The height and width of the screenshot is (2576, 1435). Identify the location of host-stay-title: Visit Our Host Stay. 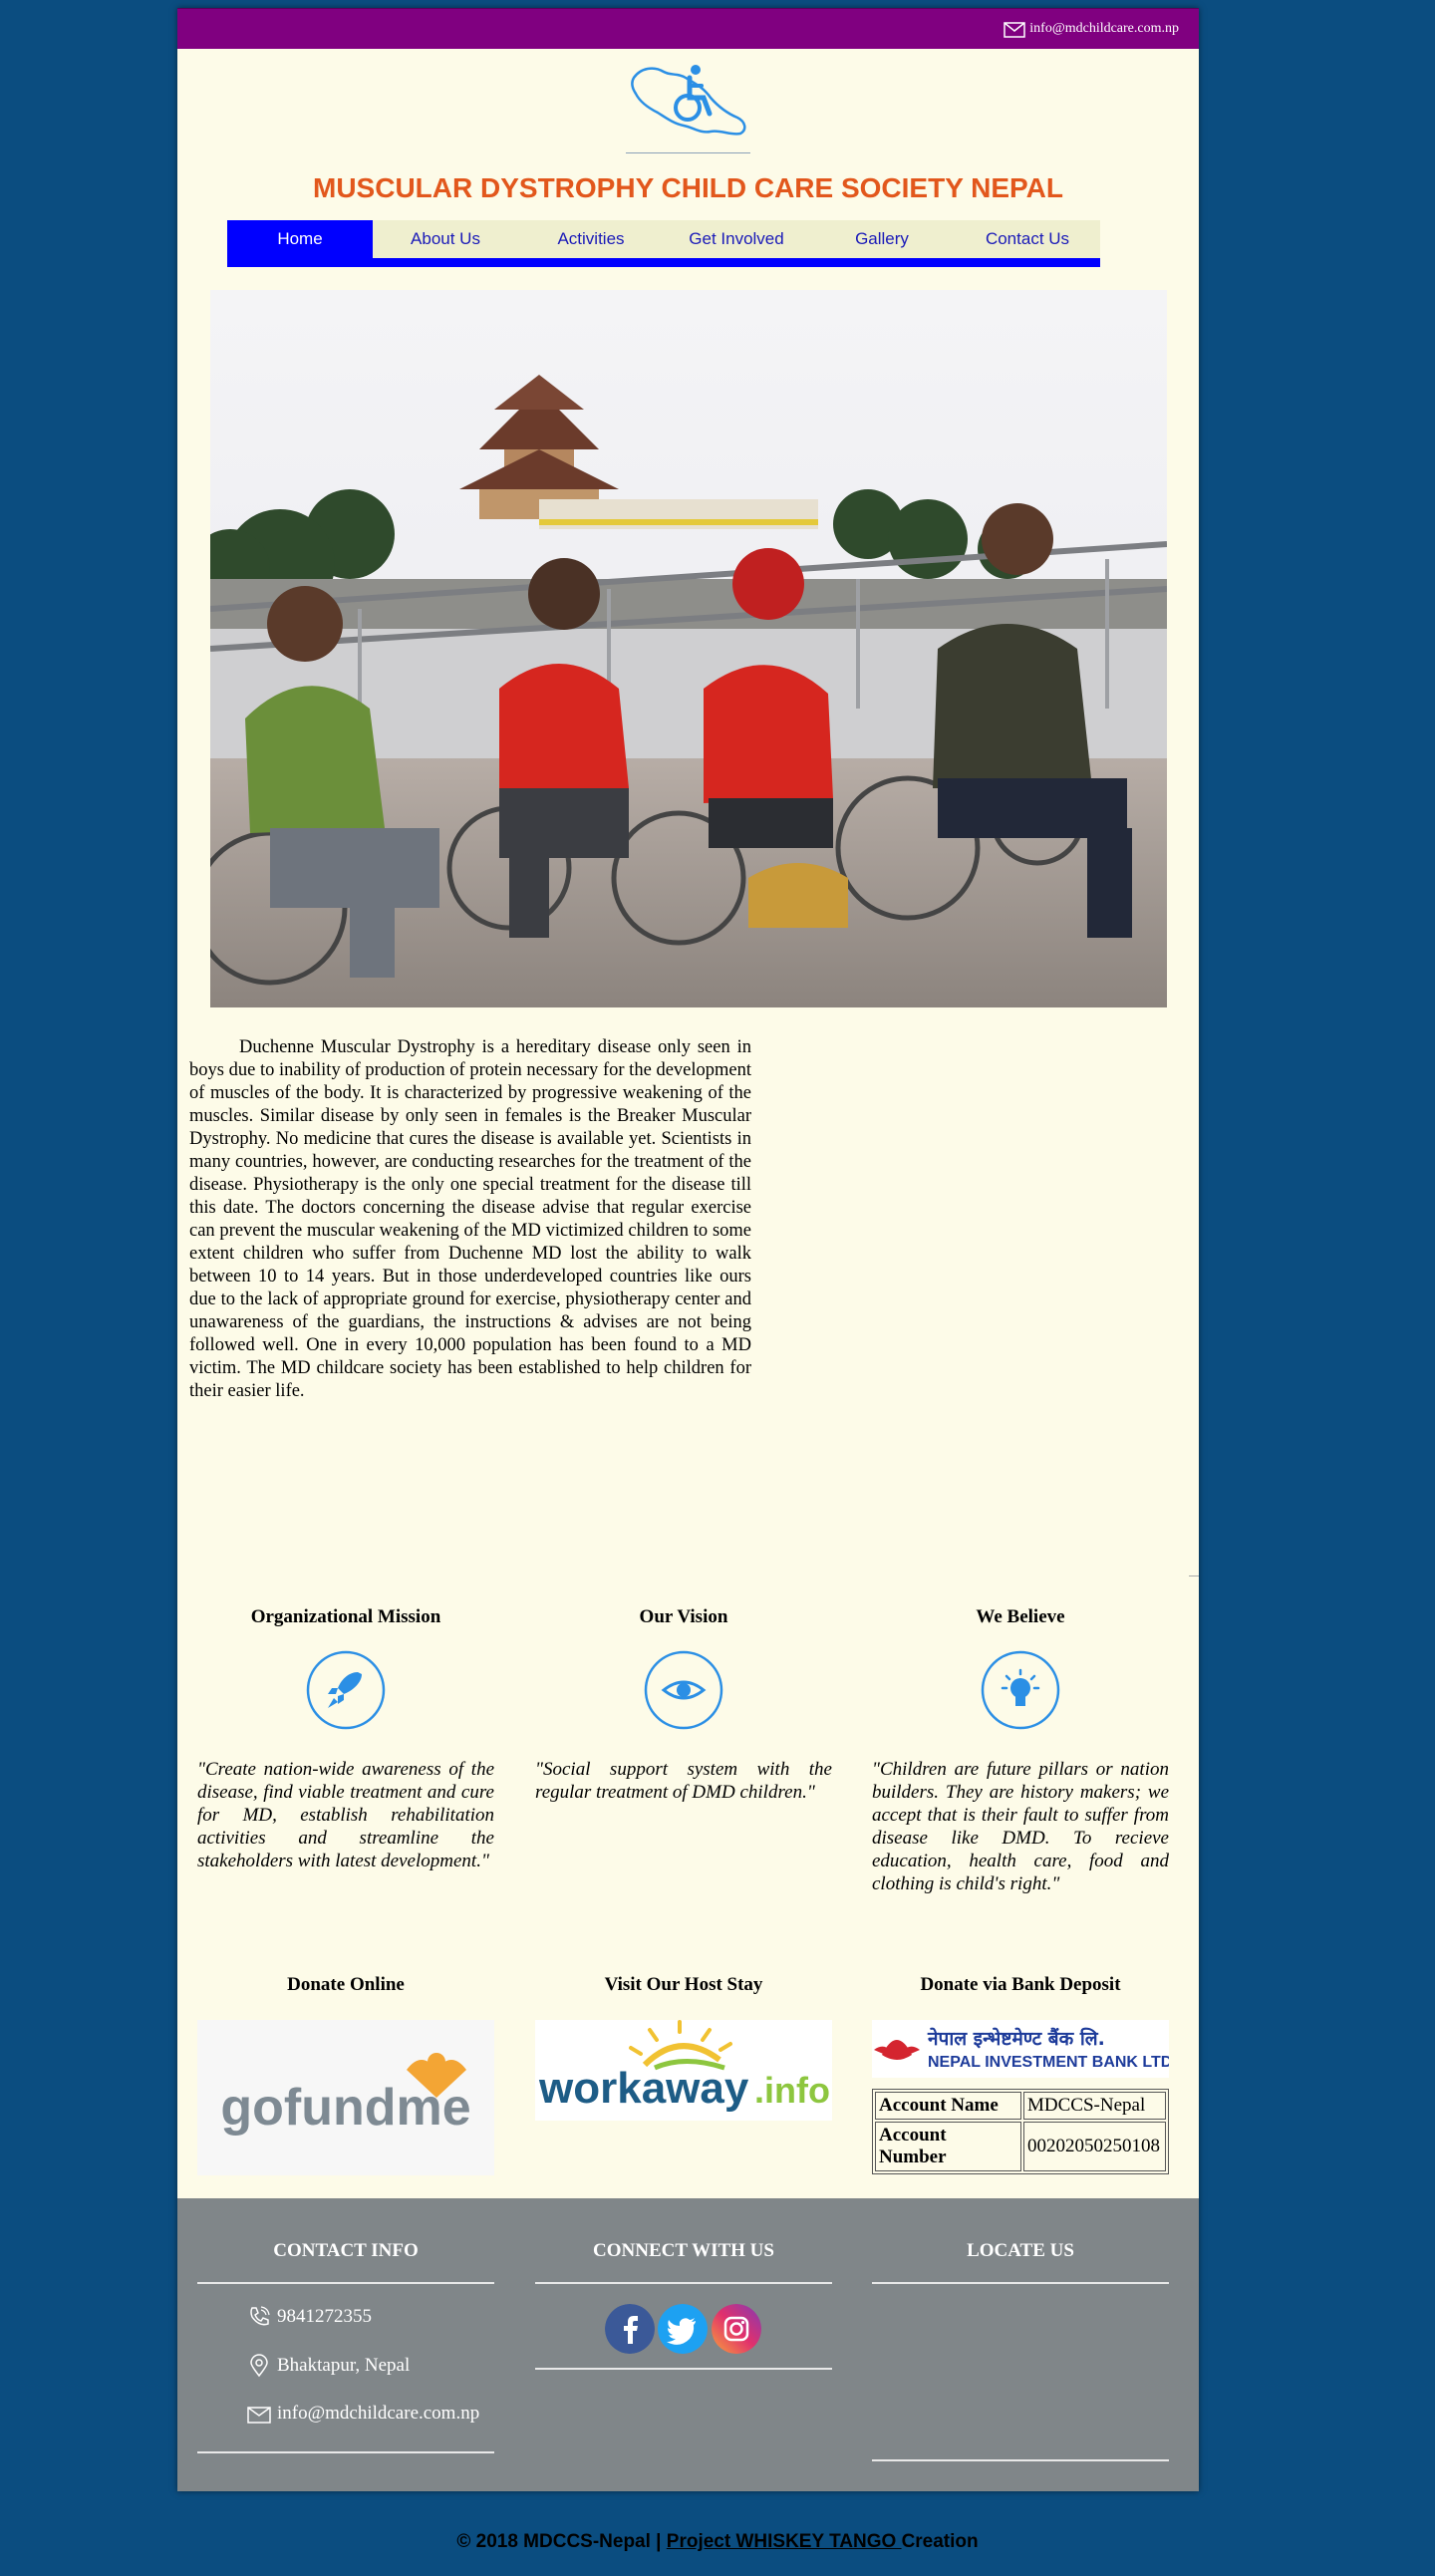
(683, 1984).